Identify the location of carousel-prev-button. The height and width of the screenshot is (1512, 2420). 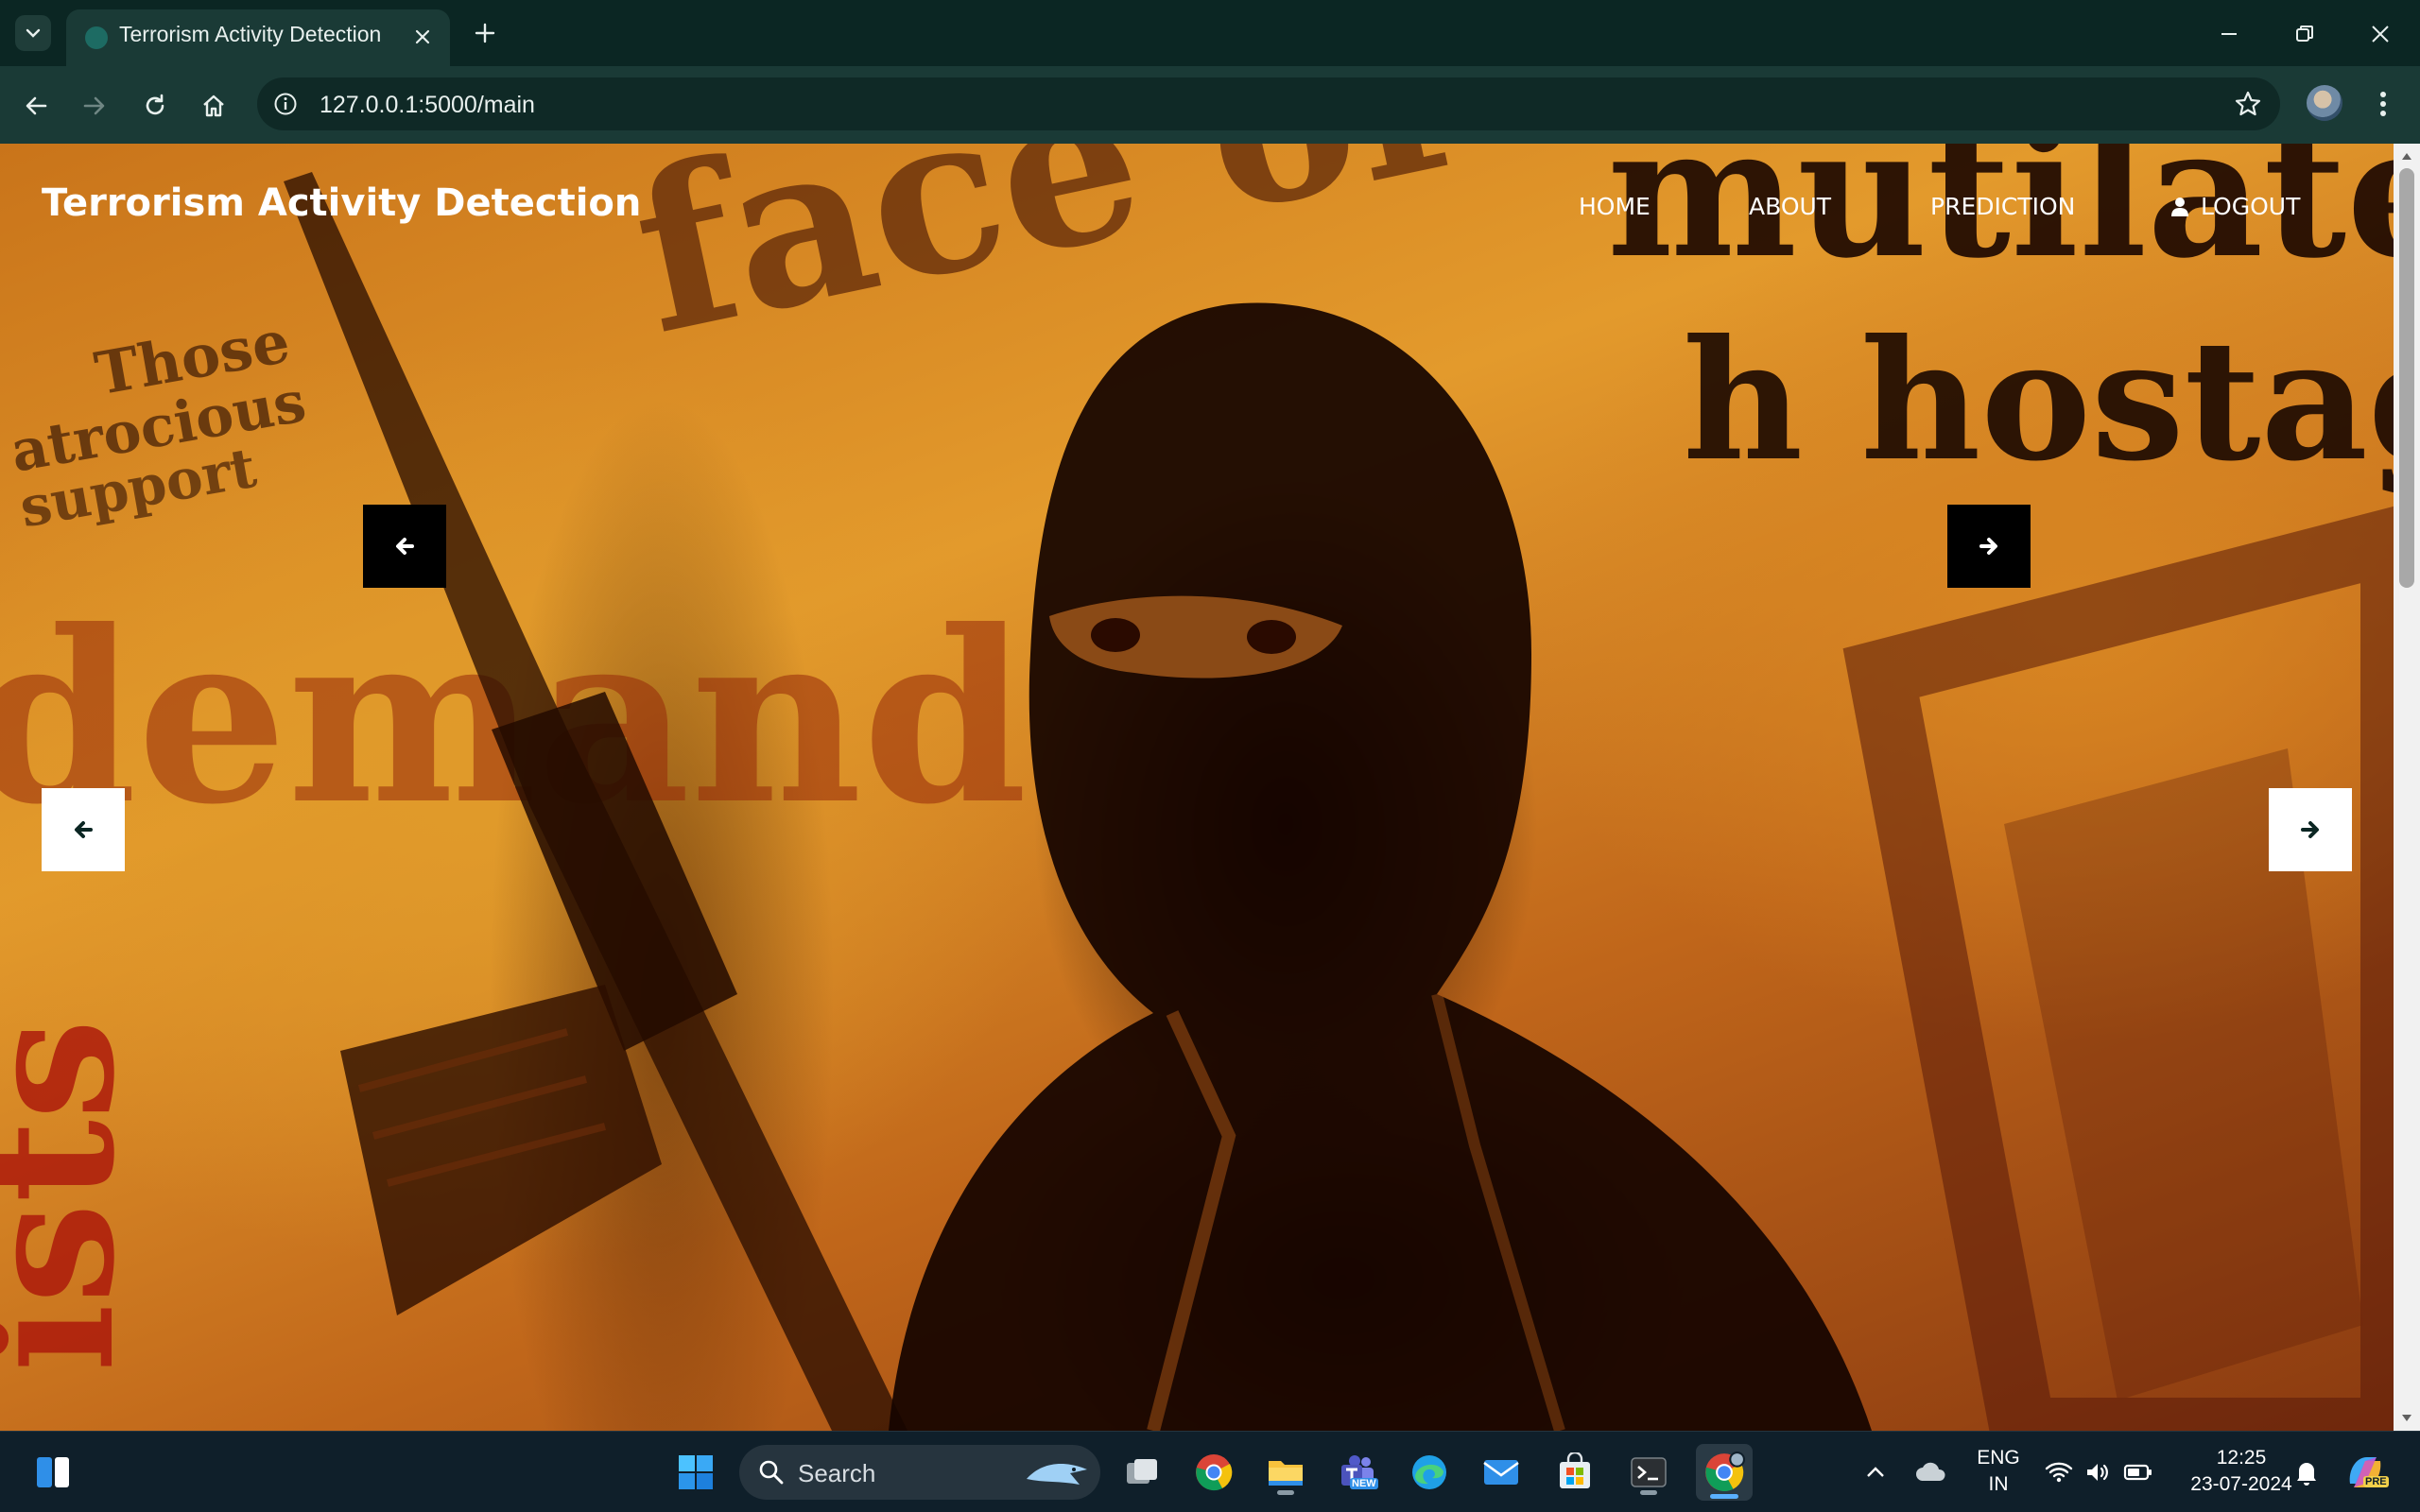
(83, 829).